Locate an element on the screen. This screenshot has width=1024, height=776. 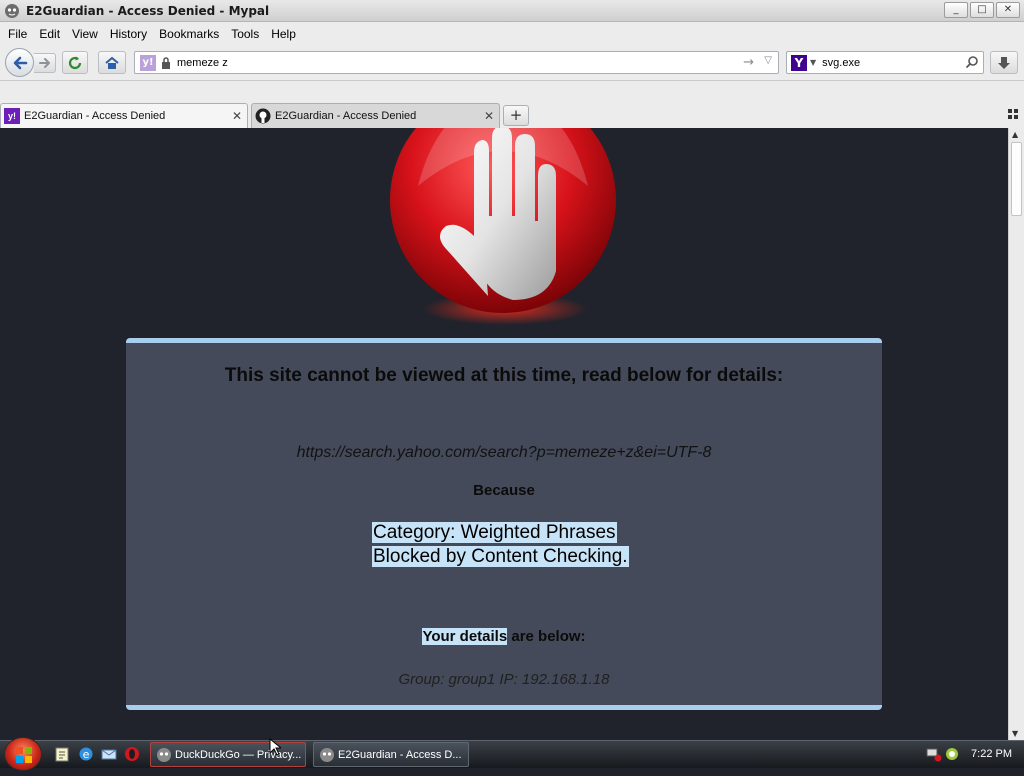
stop-hand-icon is located at coordinates (503, 226).